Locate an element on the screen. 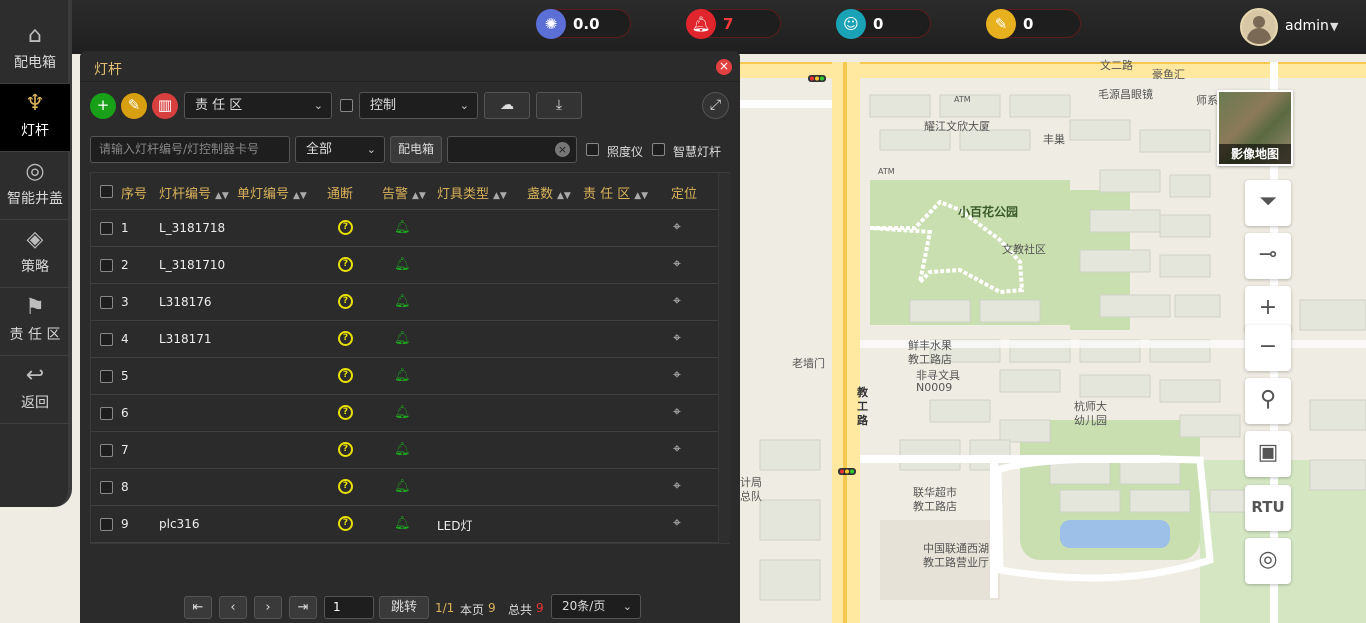  table-row: 2 L_3181710? 🔔︎ ⌖ is located at coordinates (404, 265).